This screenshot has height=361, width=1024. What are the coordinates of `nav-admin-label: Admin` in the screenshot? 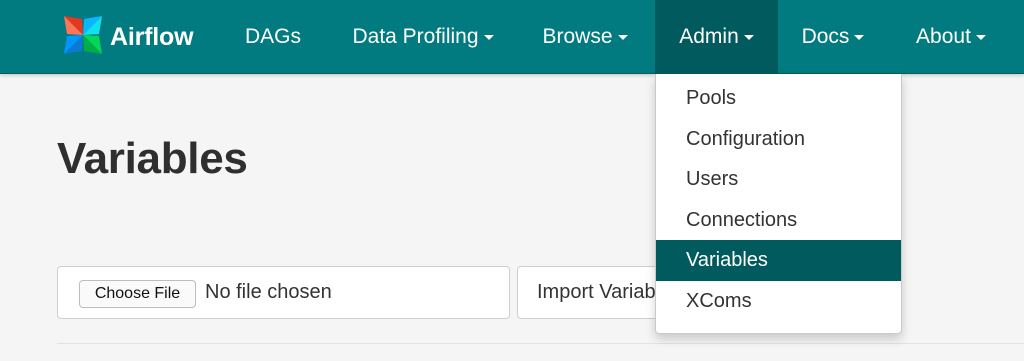 It's located at (709, 36).